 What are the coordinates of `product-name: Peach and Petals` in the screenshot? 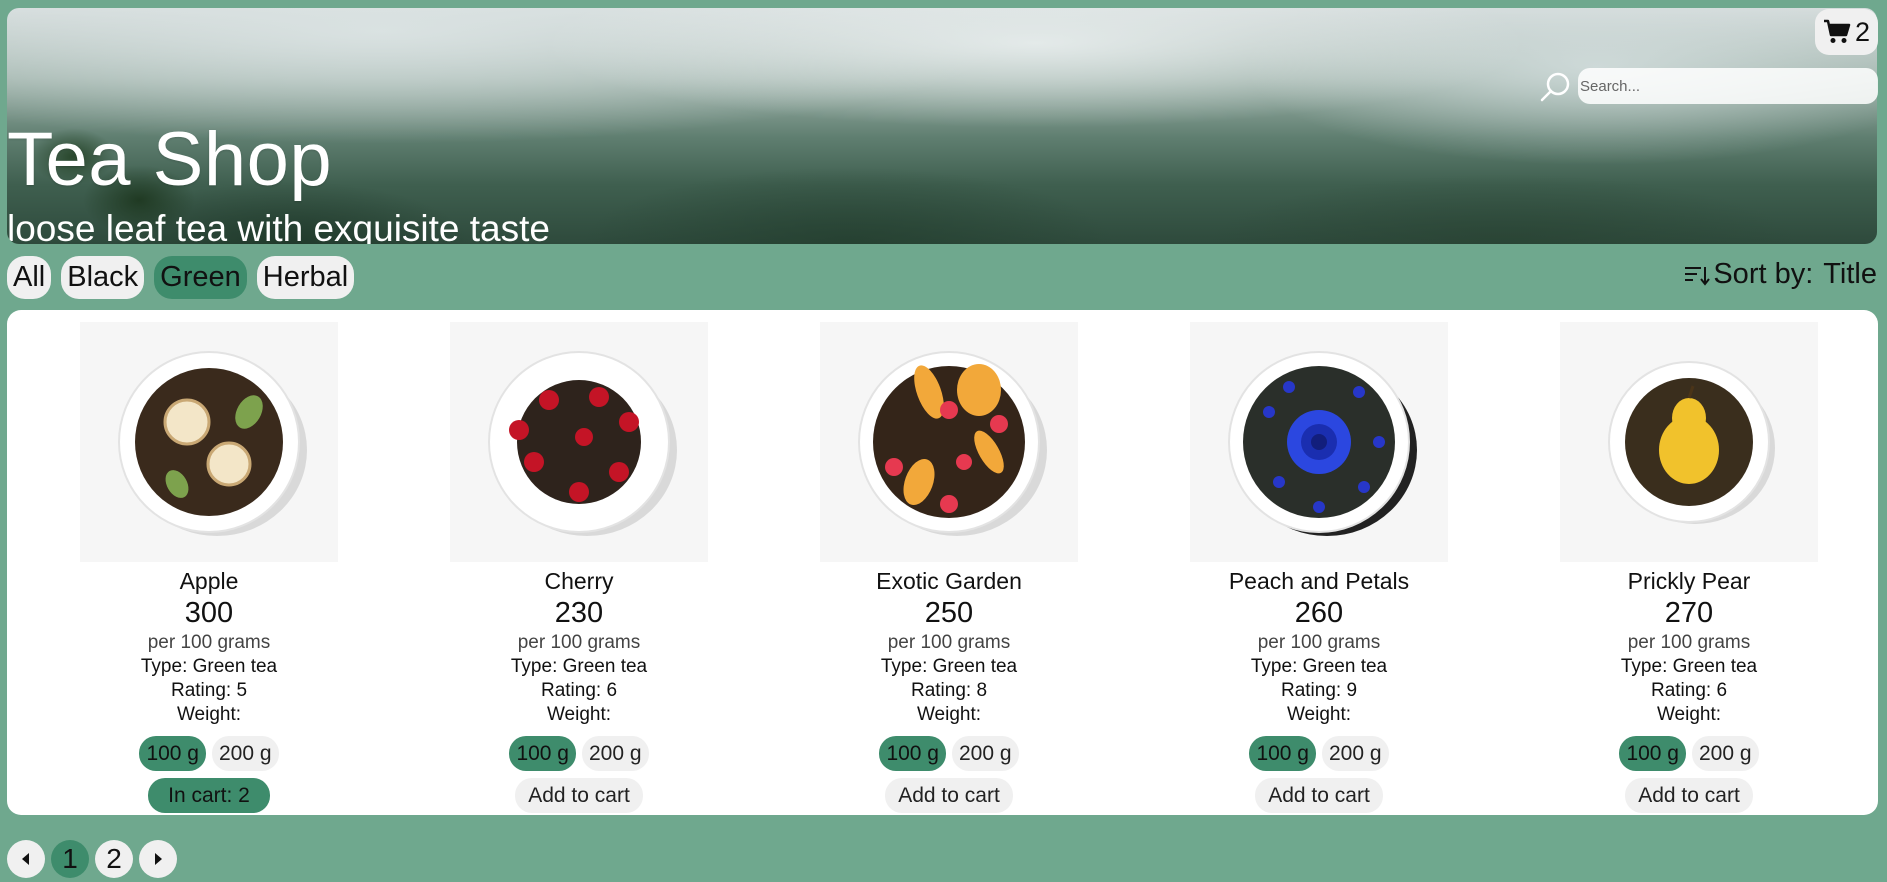 It's located at (1319, 581).